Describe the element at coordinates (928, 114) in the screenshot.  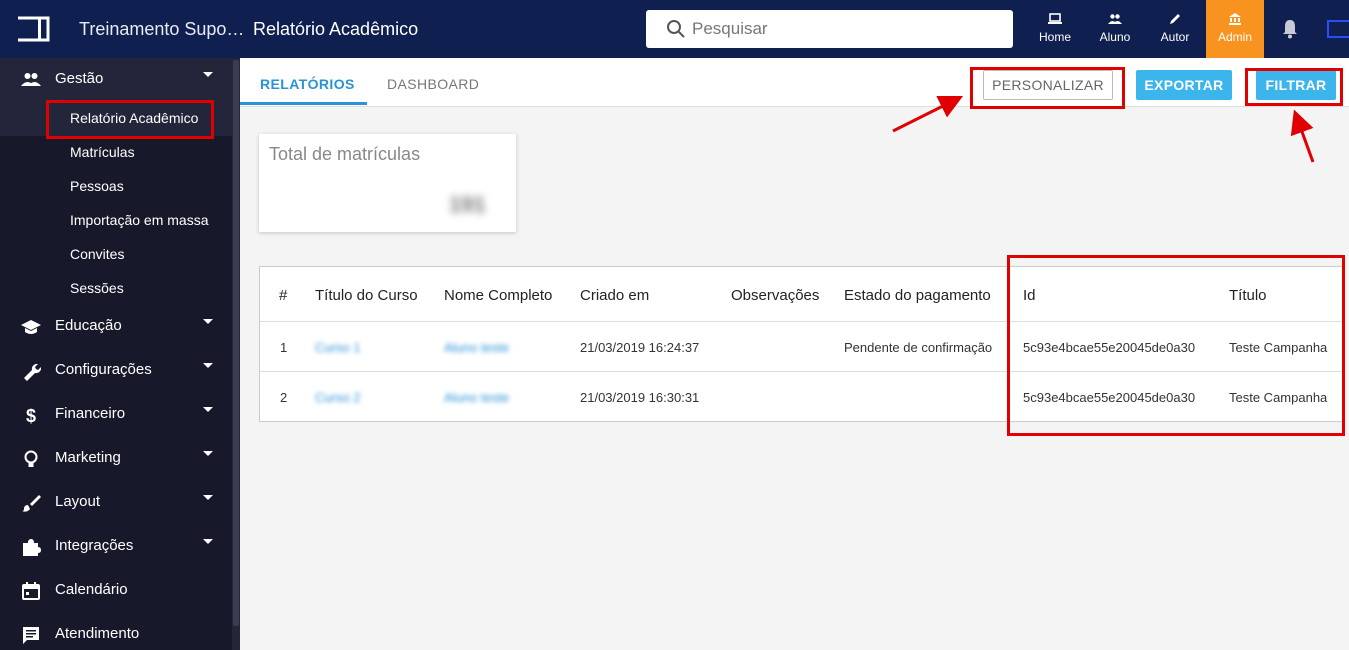
I see `arrow-to-personalizar` at that location.